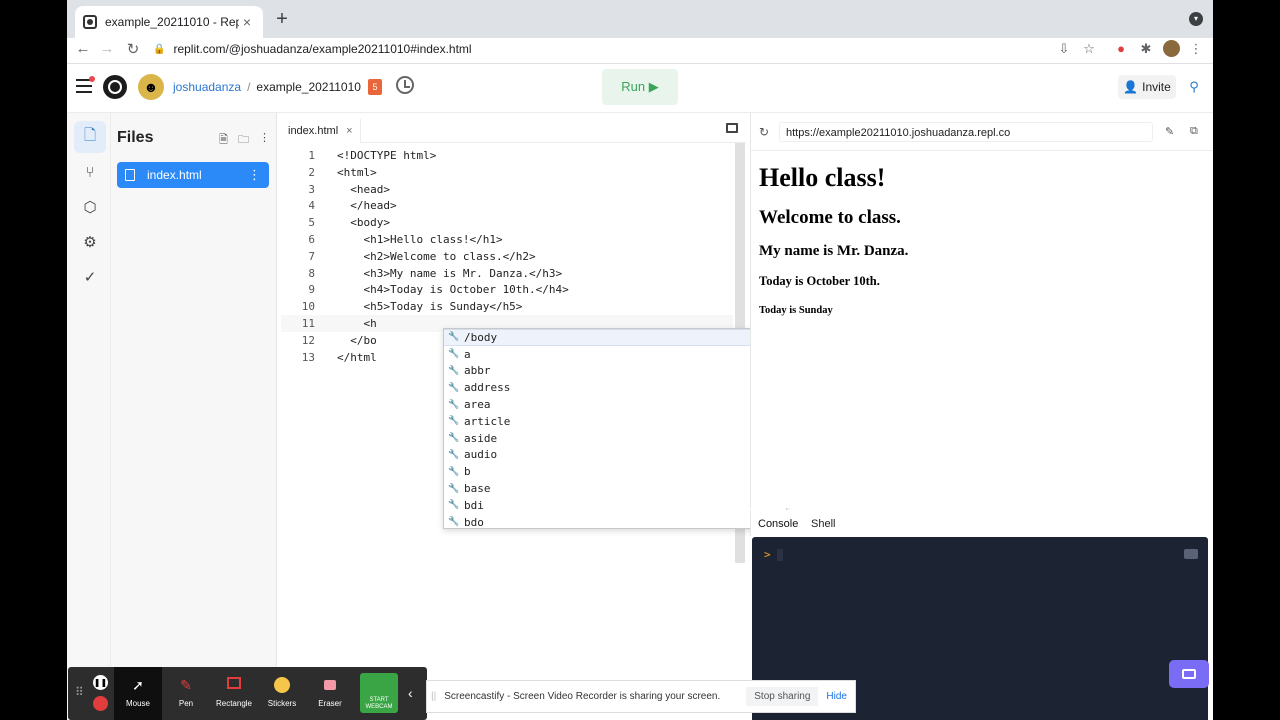 The height and width of the screenshot is (720, 1280). Describe the element at coordinates (615, 488) in the screenshot. I see `autocomplete-item: 🔧 base` at that location.